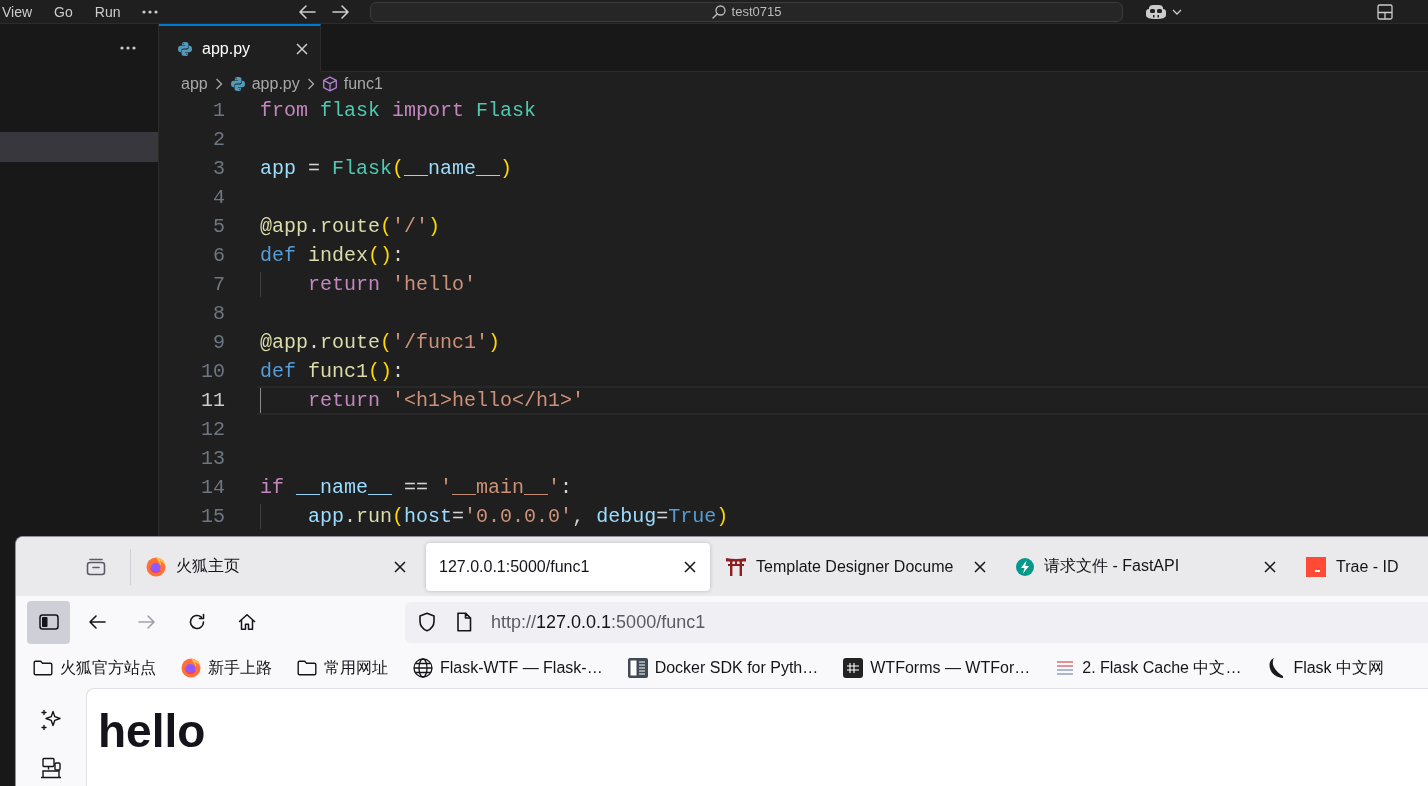 The height and width of the screenshot is (786, 1428). I want to click on code-line: app = Flask(__name__), so click(386, 168).